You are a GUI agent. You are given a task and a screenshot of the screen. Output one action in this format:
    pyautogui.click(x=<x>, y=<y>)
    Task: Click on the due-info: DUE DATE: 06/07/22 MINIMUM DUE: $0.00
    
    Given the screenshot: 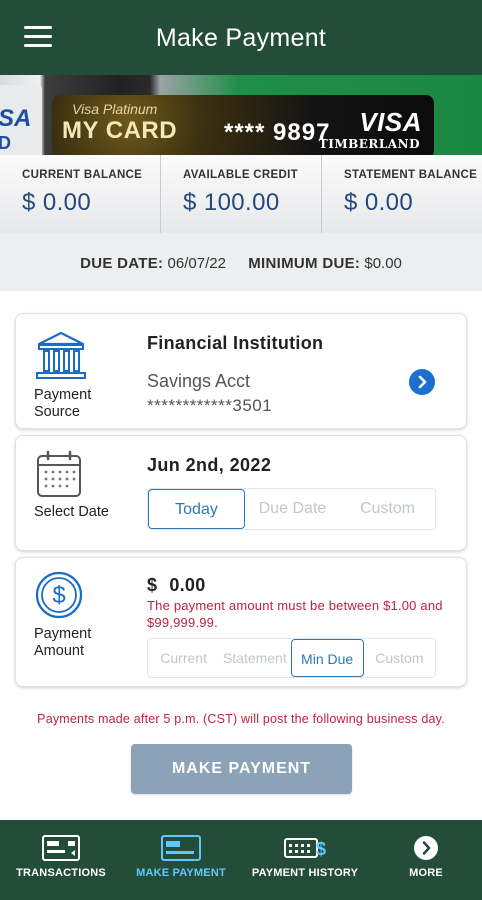 What is the action you would take?
    pyautogui.click(x=241, y=262)
    